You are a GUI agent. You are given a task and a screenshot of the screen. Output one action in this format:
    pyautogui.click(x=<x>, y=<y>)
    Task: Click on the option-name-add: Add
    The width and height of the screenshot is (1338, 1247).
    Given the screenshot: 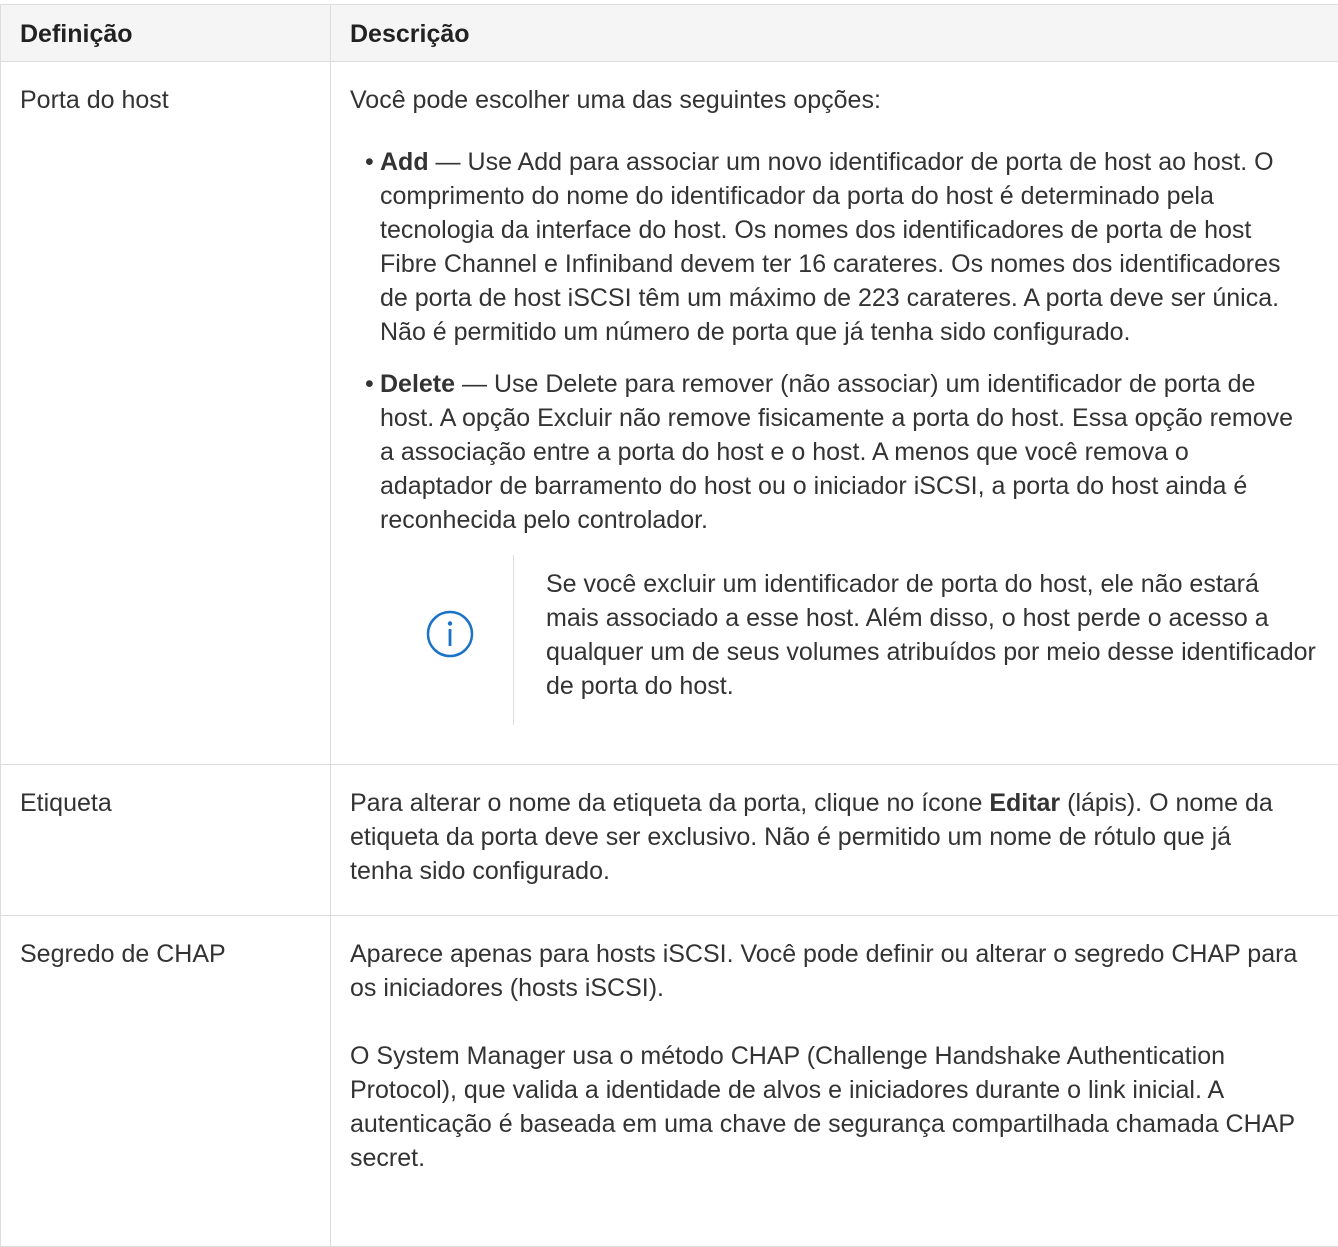 What is the action you would take?
    pyautogui.click(x=404, y=162)
    